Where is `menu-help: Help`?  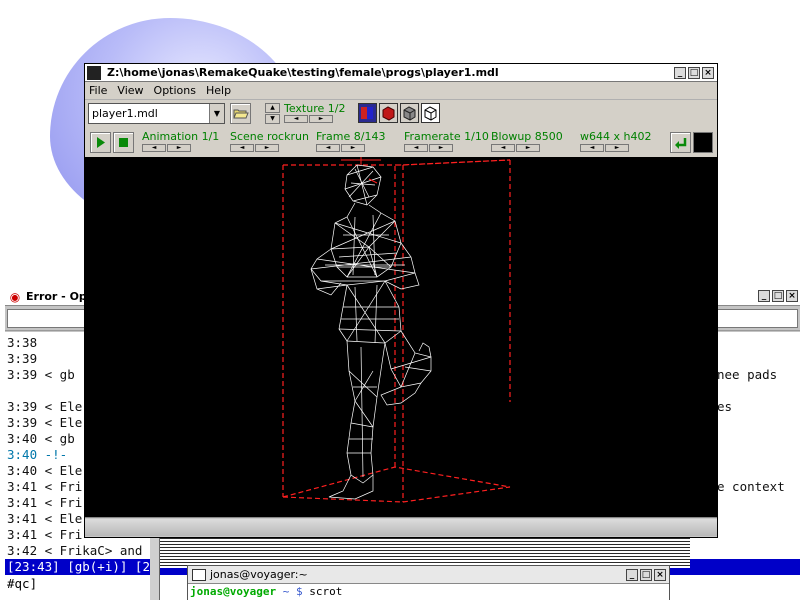
menu-help: Help is located at coordinates (218, 90).